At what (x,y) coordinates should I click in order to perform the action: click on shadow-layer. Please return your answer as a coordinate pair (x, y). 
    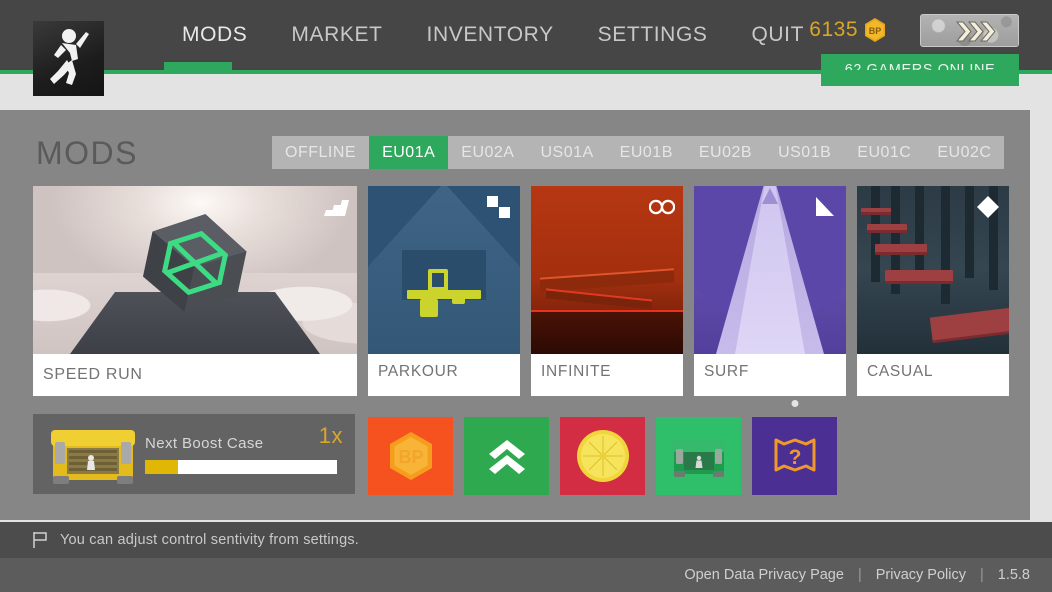
    Looking at the image, I should click on (607, 332).